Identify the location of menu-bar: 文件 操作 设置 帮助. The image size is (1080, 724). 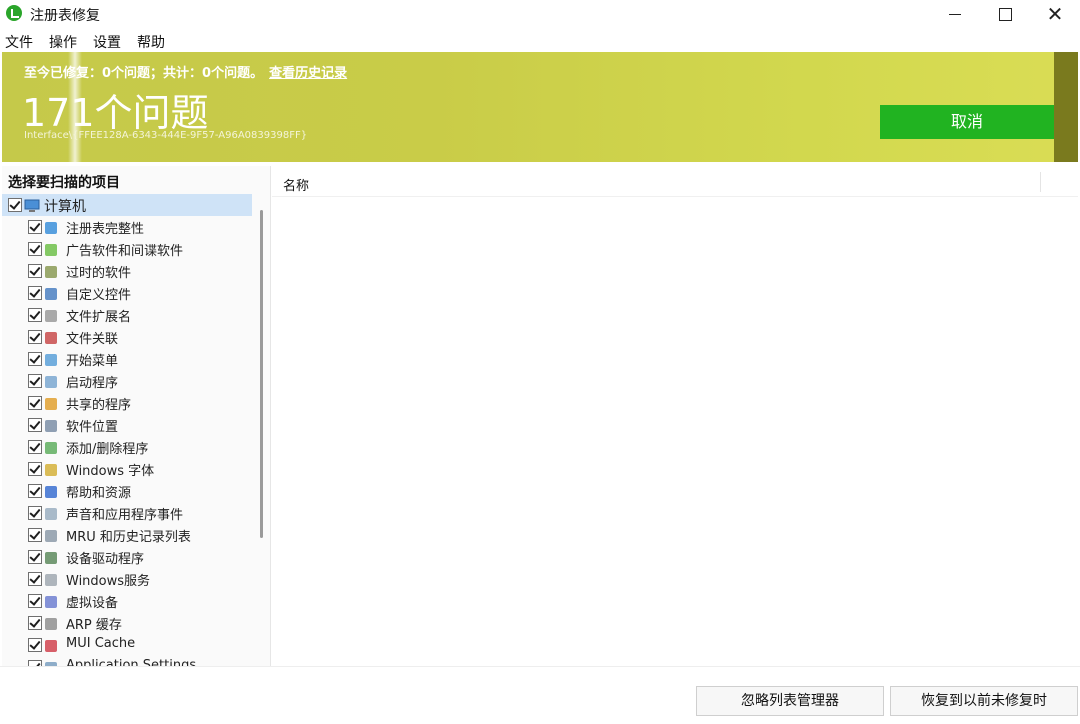
(540, 41).